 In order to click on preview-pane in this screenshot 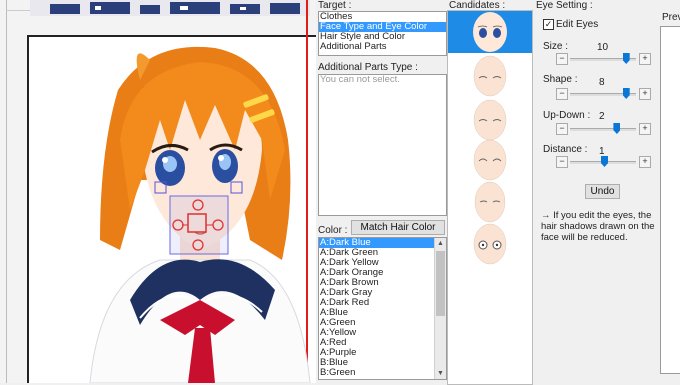, I will do `click(670, 200)`.